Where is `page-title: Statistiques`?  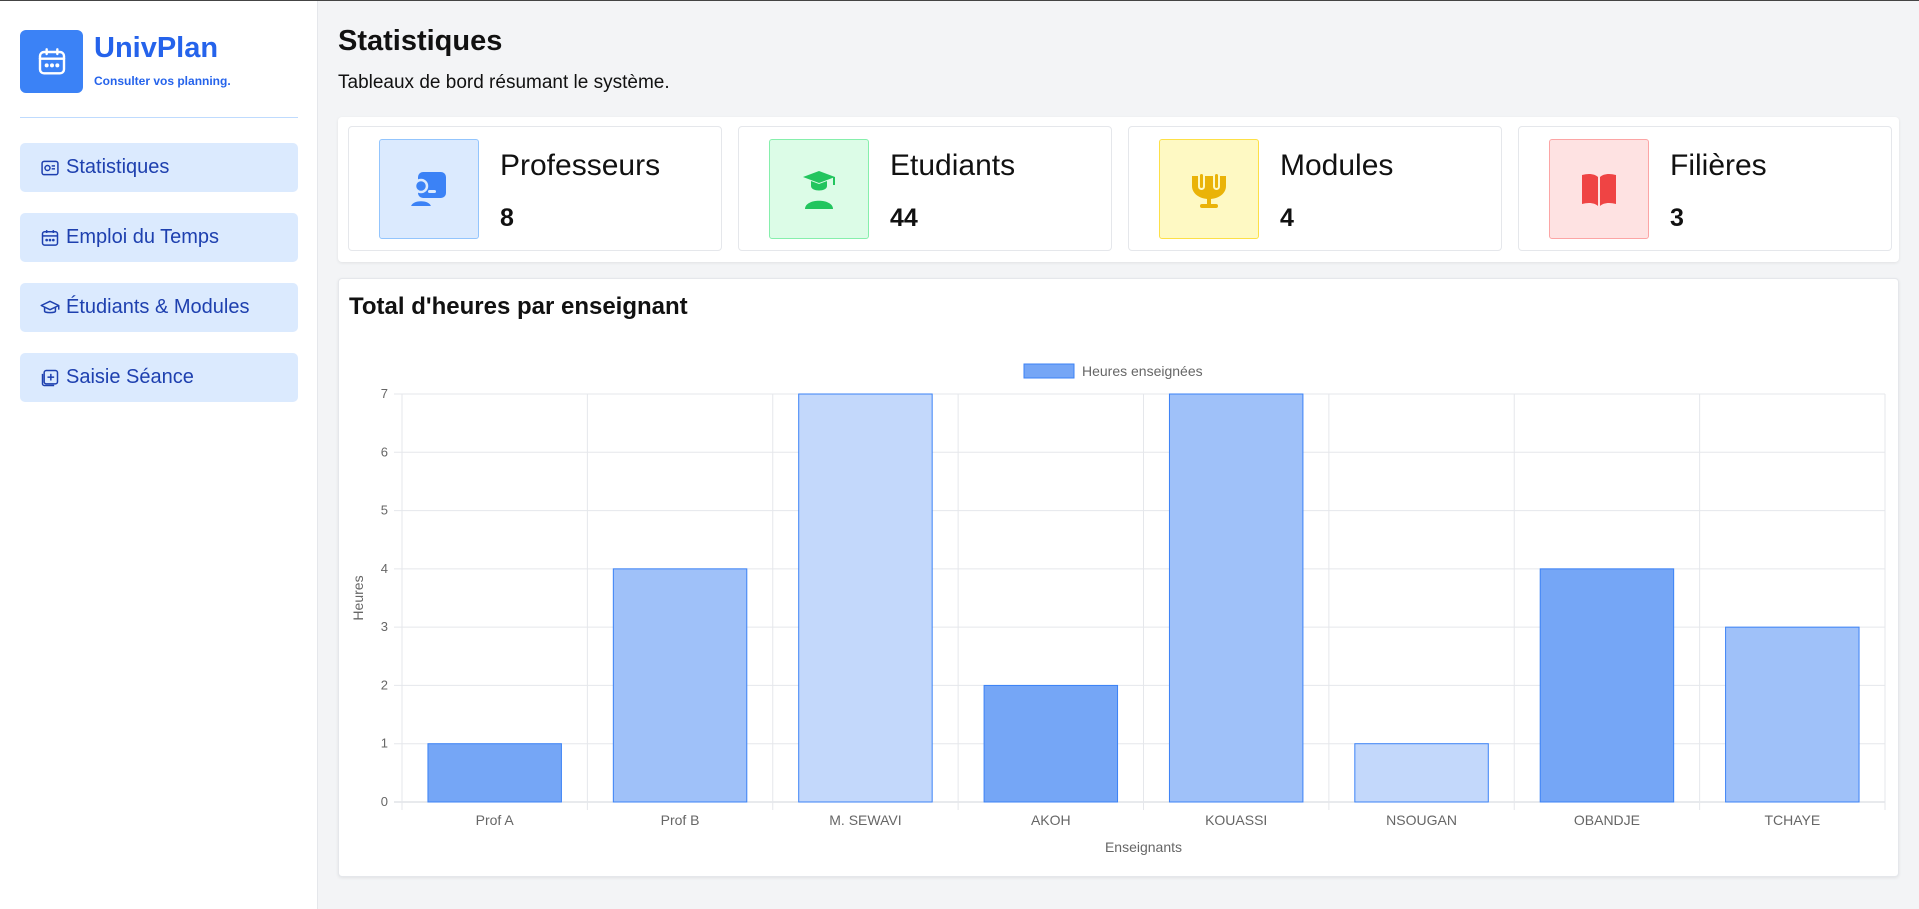
page-title: Statistiques is located at coordinates (420, 41).